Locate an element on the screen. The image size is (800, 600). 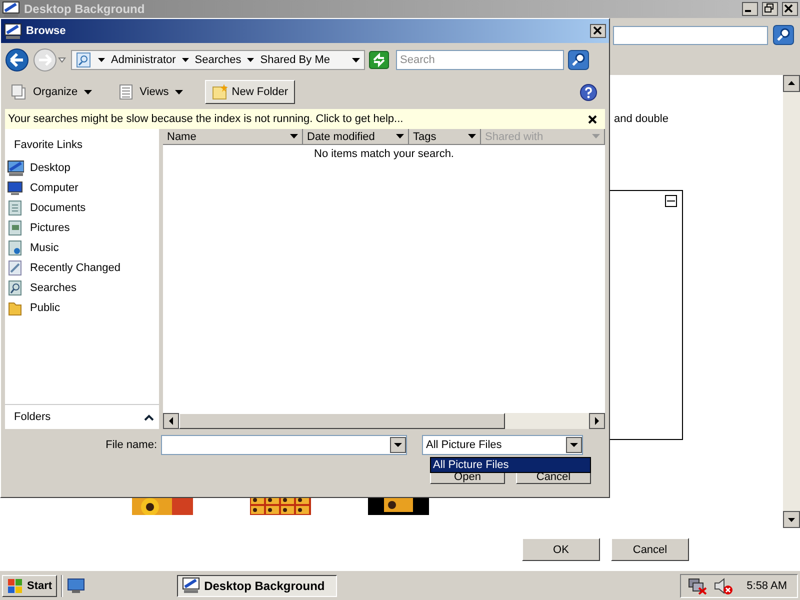
network-error-icon is located at coordinates (696, 585).